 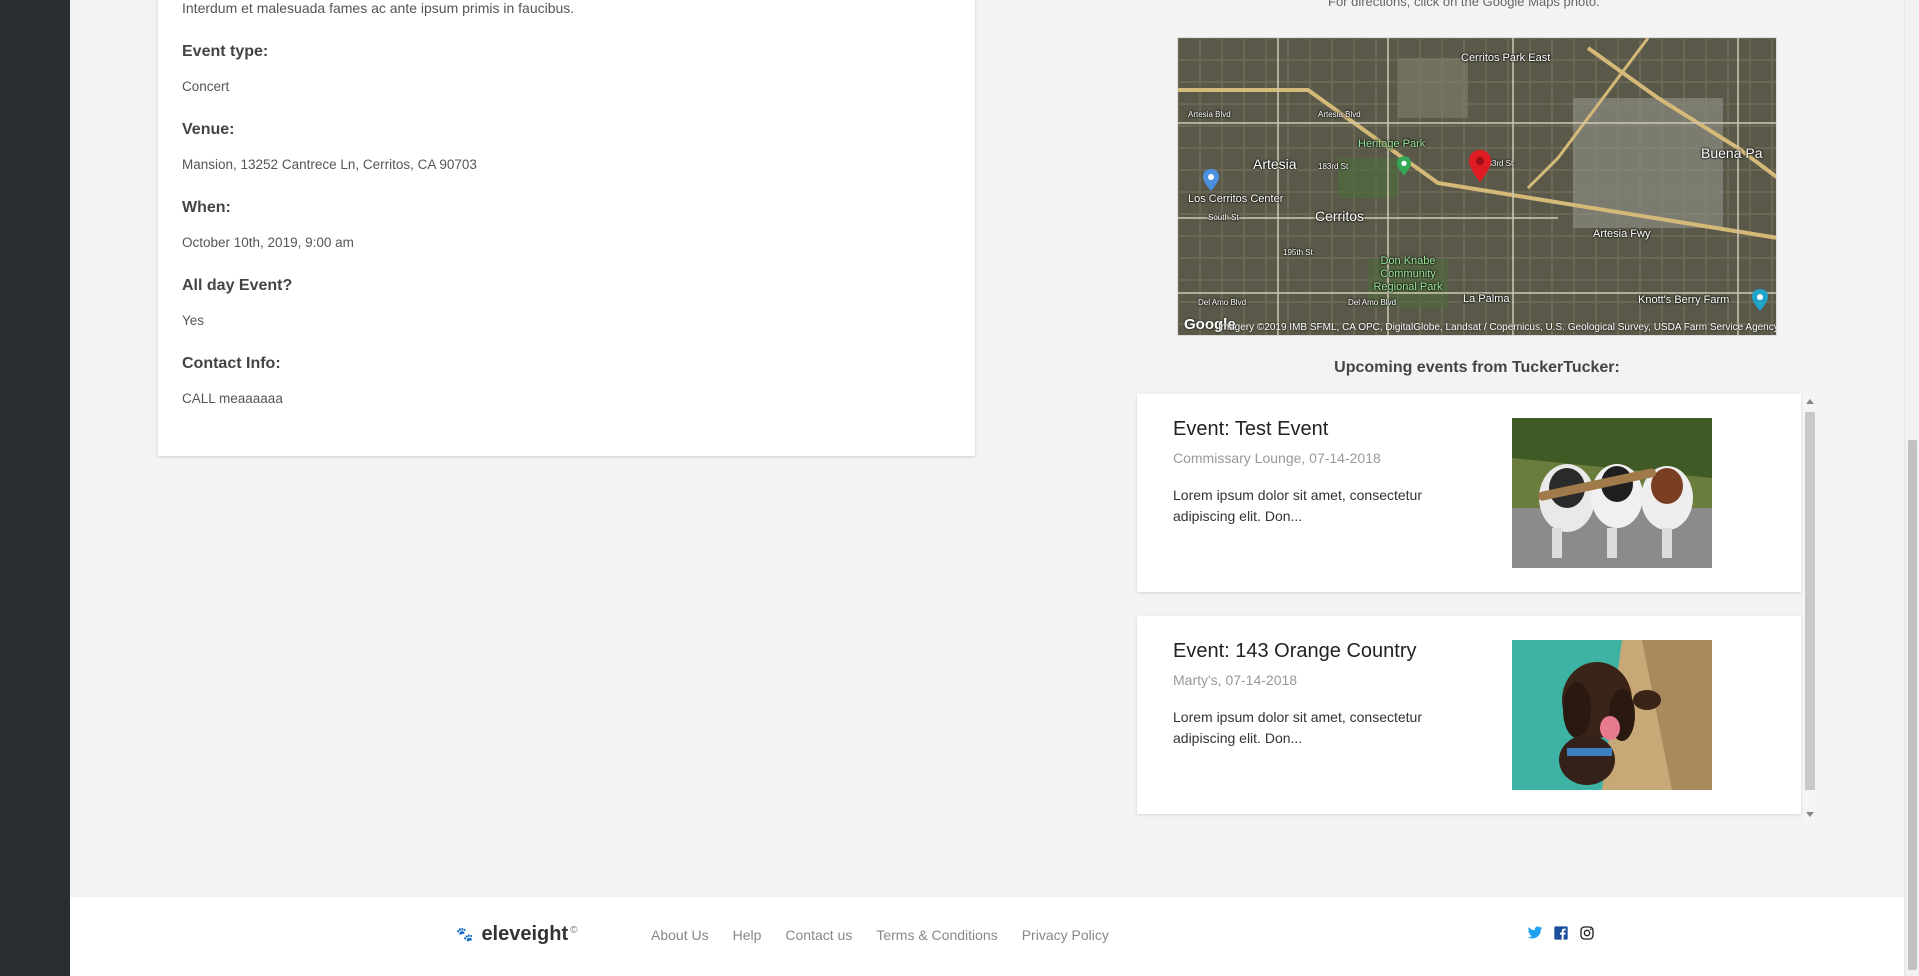 I want to click on map-label-del-amo-blvd: Del Amo Blvd, so click(x=1372, y=302).